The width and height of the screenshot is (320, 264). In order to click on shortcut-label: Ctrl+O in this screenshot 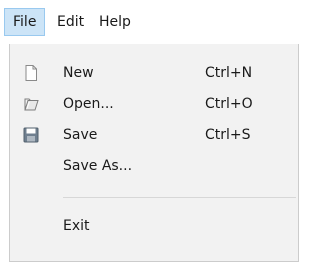, I will do `click(229, 104)`.